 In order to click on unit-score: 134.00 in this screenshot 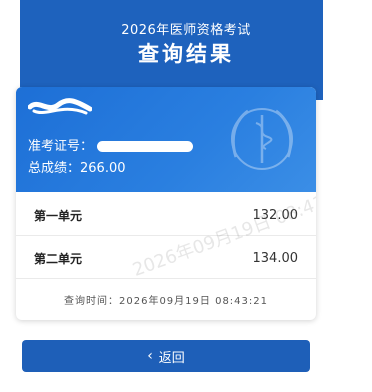, I will do `click(275, 258)`.